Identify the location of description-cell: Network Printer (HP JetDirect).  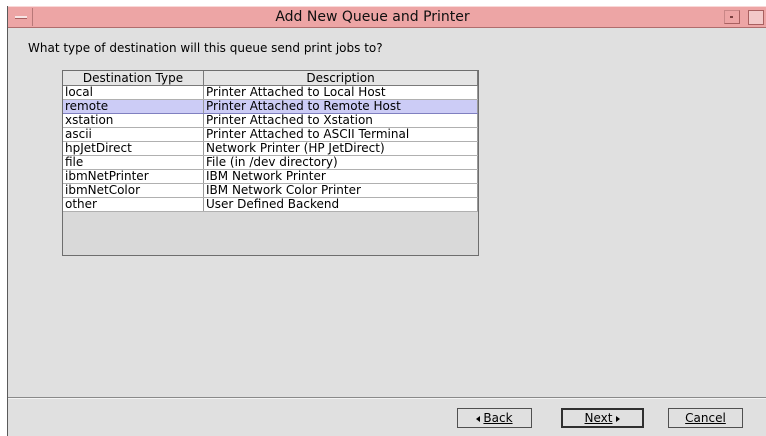
(340, 148).